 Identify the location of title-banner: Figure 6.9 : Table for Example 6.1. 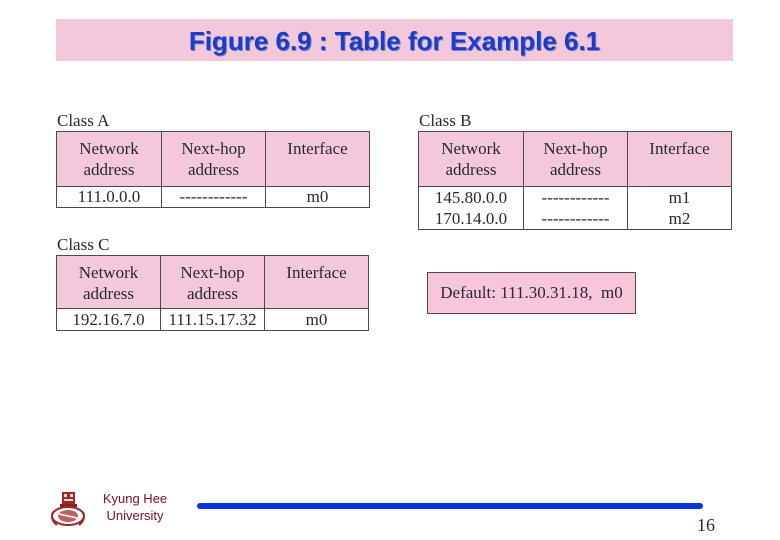
(394, 40).